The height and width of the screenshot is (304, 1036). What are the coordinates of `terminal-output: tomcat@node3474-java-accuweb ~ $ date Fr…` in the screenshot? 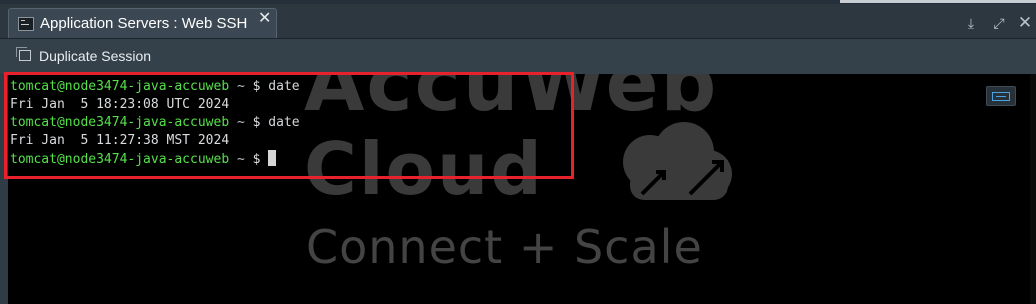 It's located at (155, 123).